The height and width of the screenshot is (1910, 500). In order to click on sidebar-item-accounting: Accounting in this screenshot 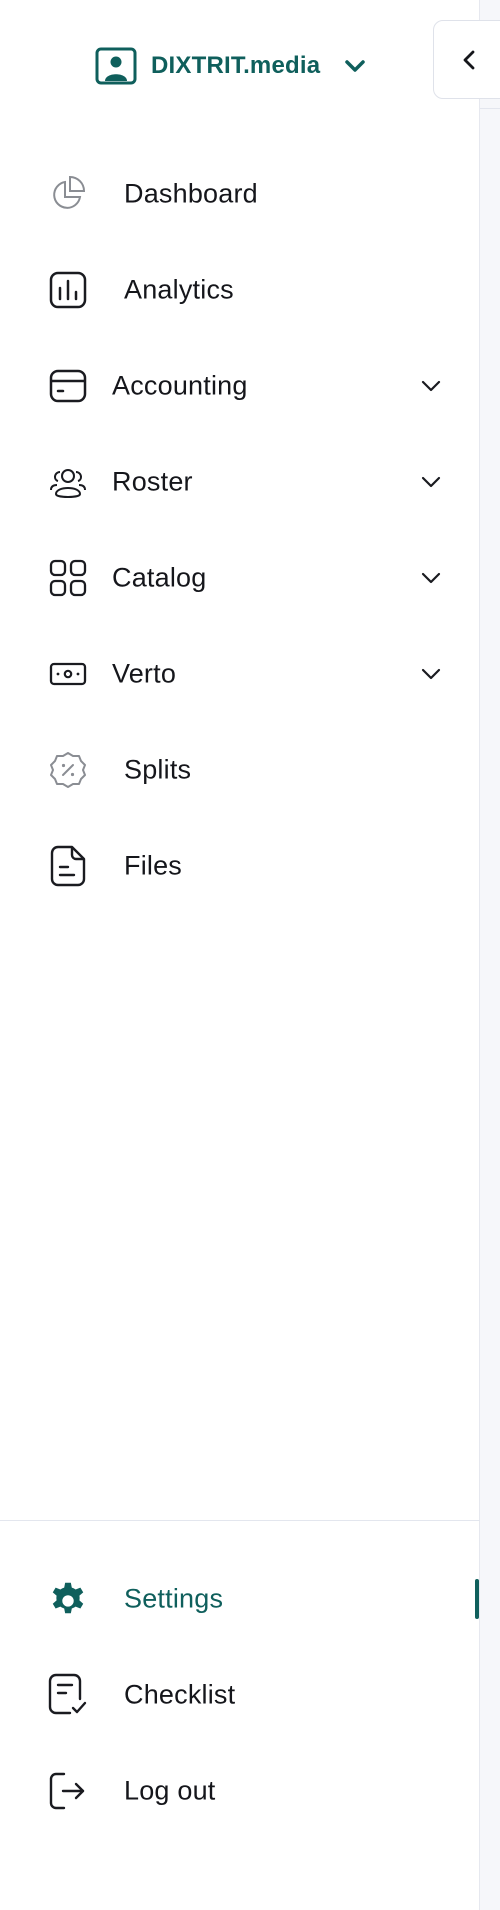, I will do `click(240, 386)`.